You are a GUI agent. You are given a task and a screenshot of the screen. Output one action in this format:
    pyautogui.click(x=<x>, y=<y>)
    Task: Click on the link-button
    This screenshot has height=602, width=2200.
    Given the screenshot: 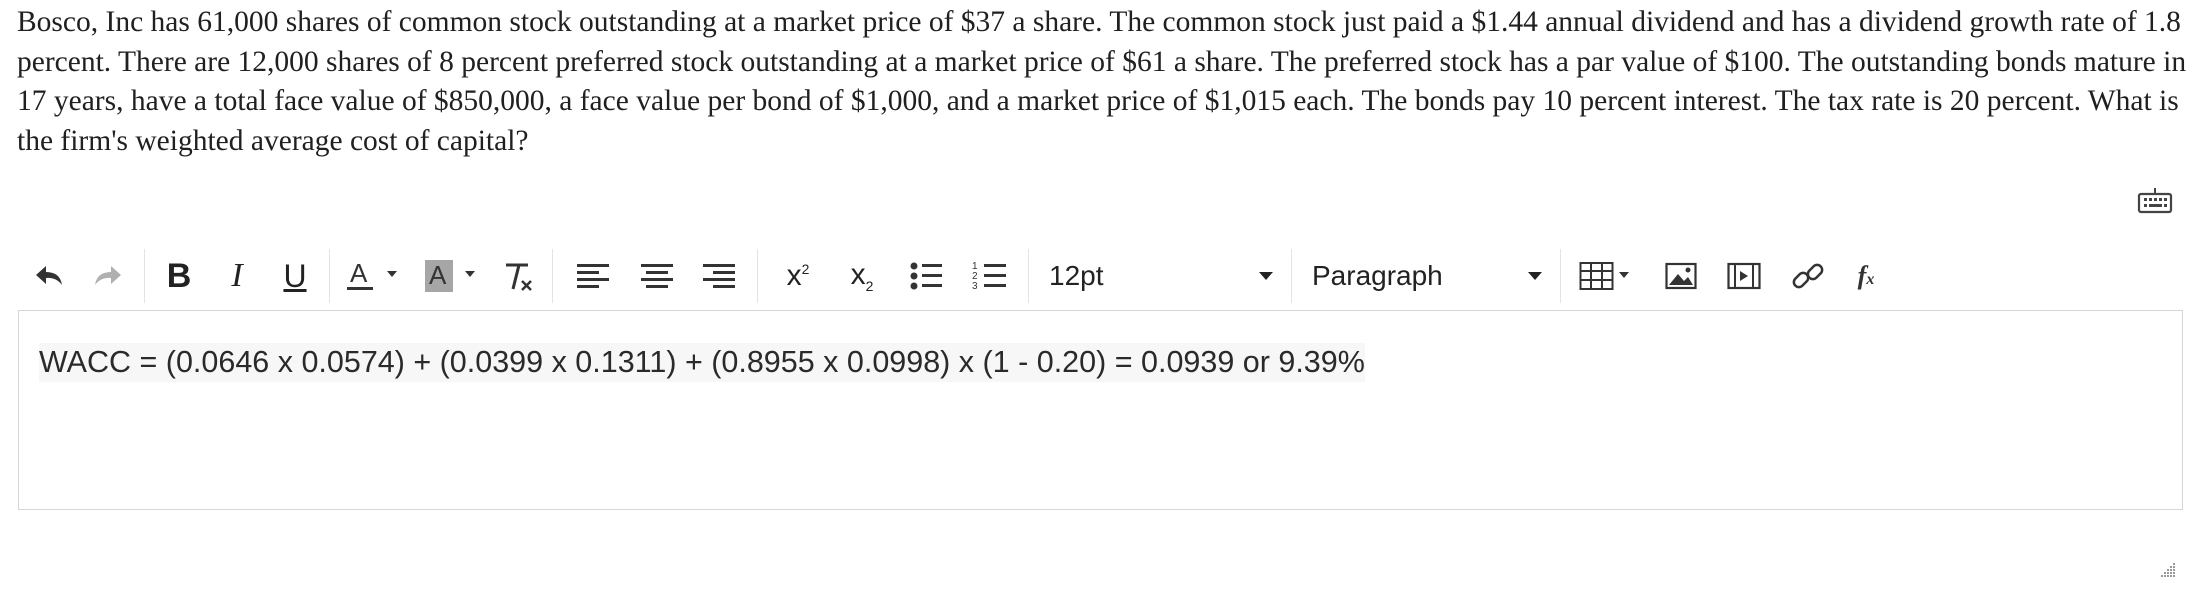 What is the action you would take?
    pyautogui.click(x=1808, y=276)
    